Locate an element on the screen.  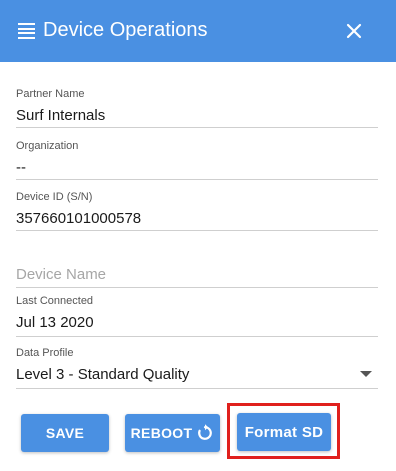
dialog-title: Device Operations is located at coordinates (125, 30).